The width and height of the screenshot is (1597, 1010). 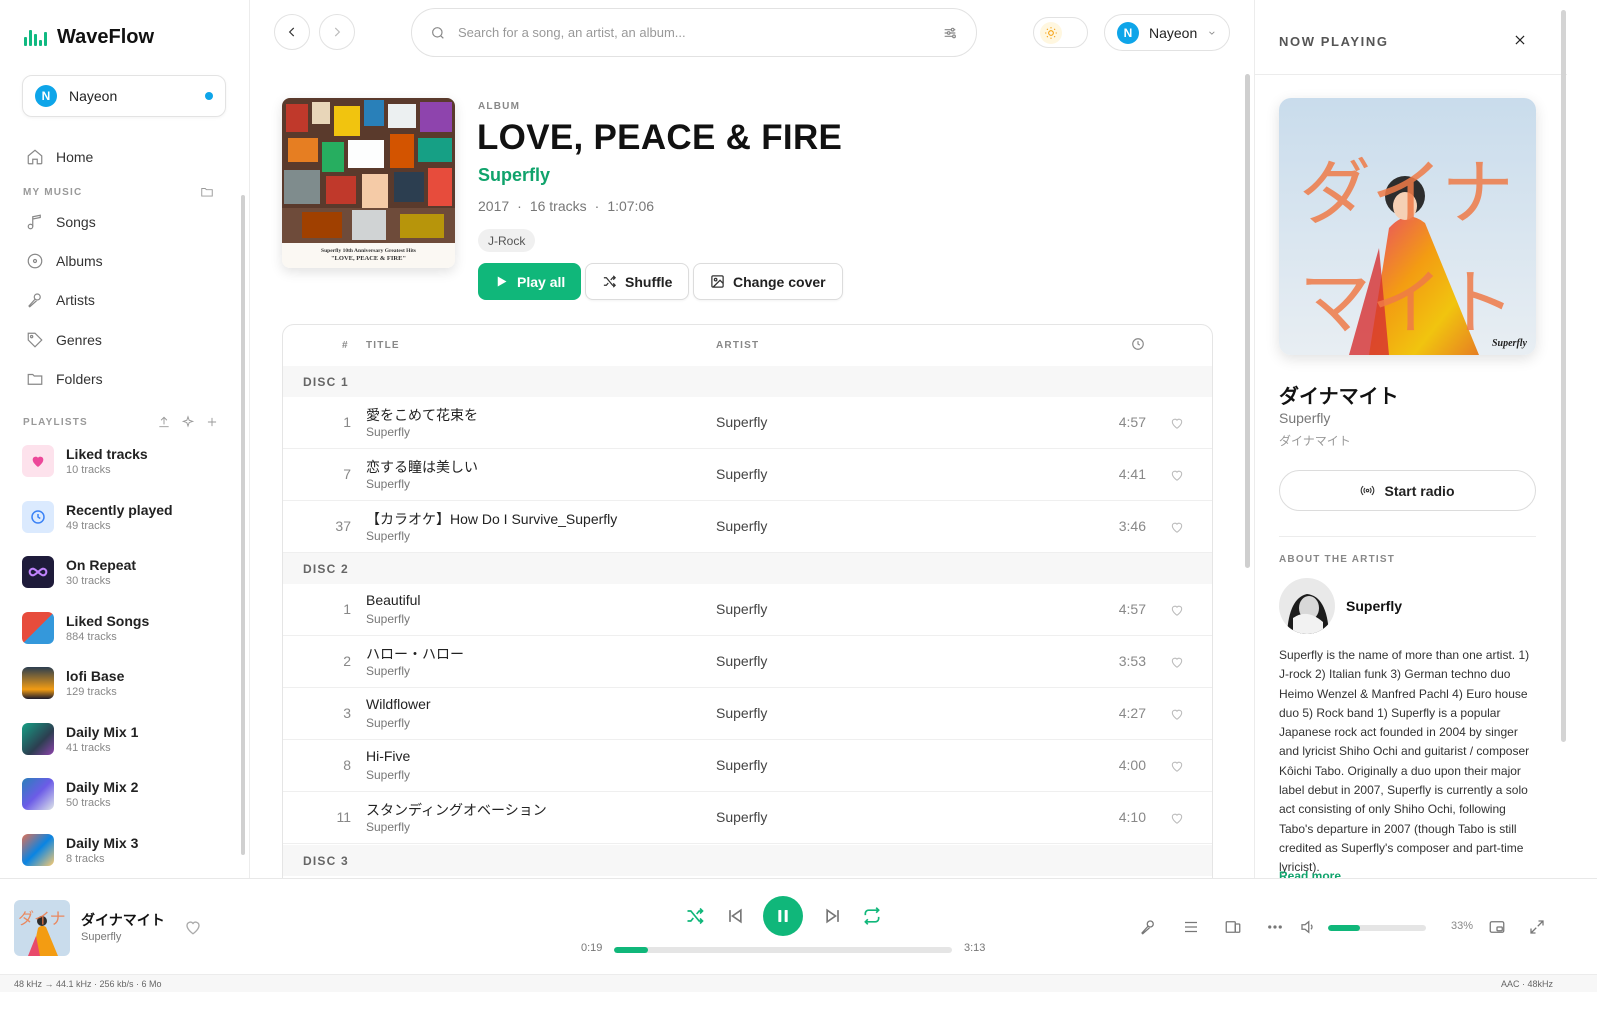 What do you see at coordinates (61, 222) in the screenshot?
I see `nav-songs: Songs` at bounding box center [61, 222].